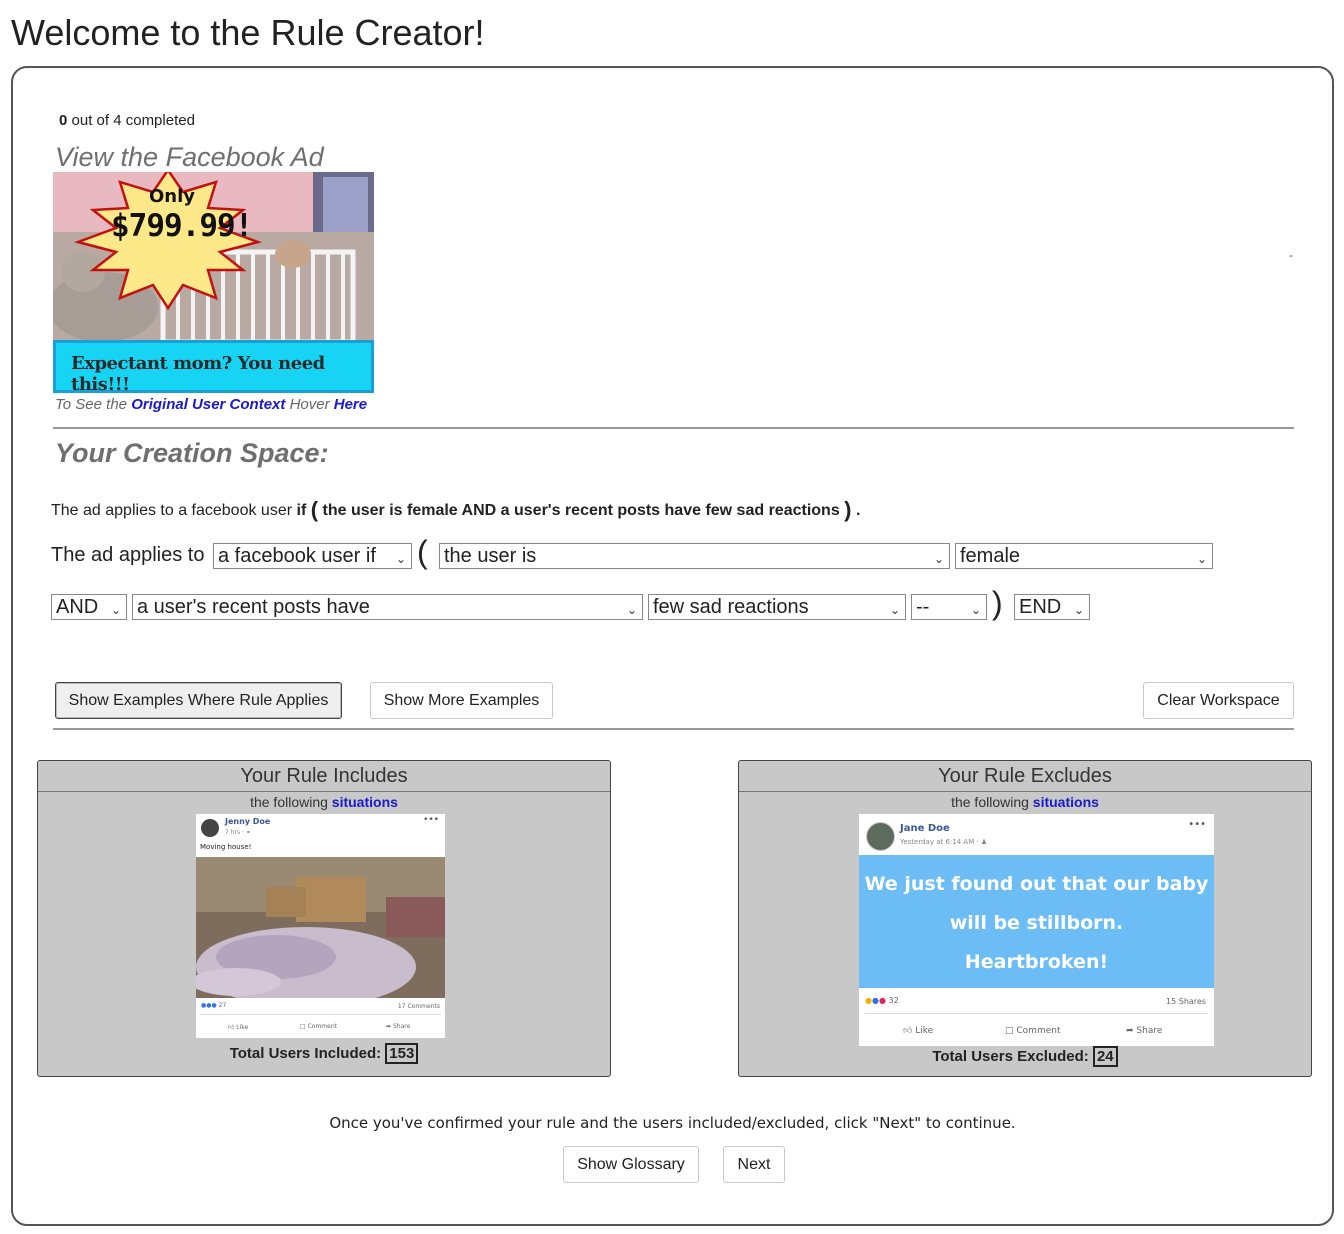  I want to click on end-value: END, so click(1040, 607).